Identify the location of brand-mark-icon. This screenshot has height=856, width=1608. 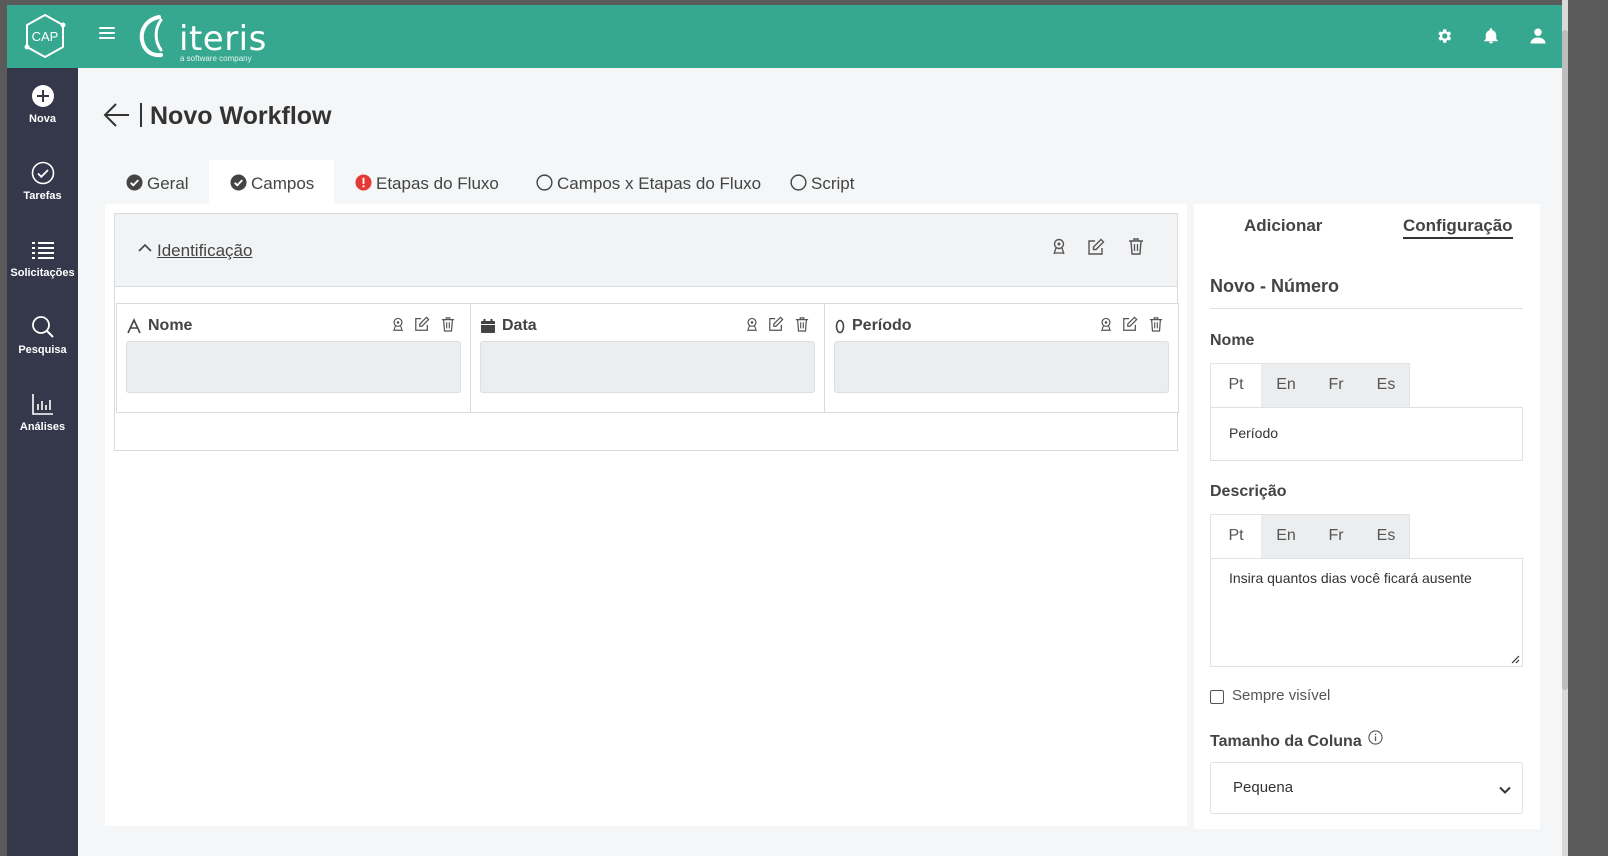
(151, 36).